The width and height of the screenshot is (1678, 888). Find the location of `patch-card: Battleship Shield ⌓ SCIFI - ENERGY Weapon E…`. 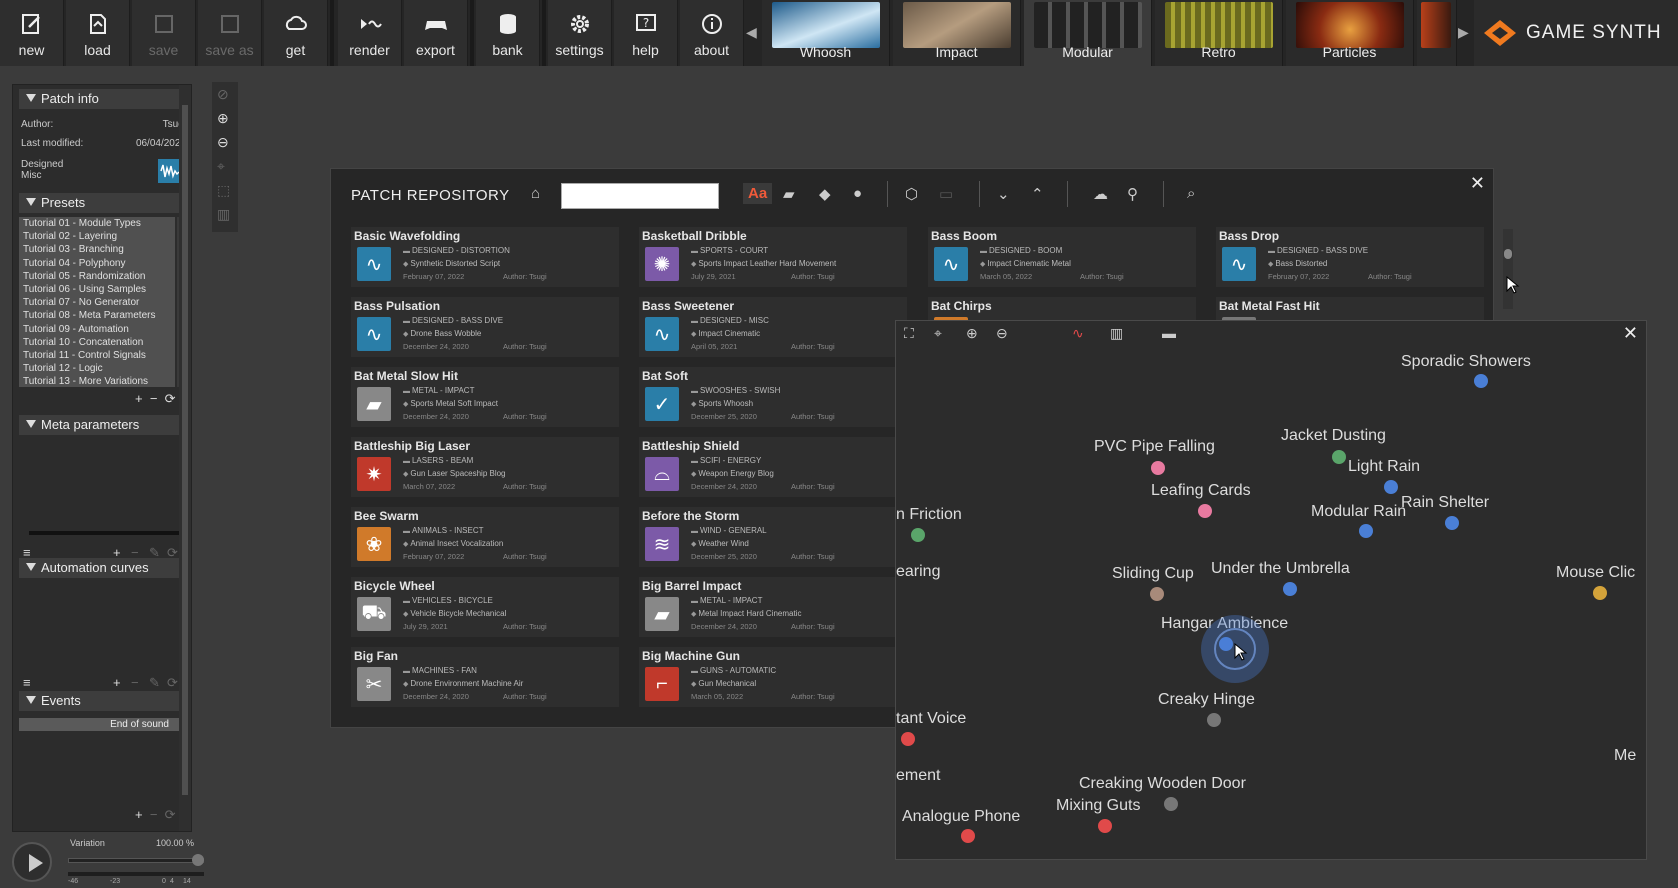

patch-card: Battleship Shield ⌓ SCIFI - ENERGY Weapon E… is located at coordinates (773, 467).